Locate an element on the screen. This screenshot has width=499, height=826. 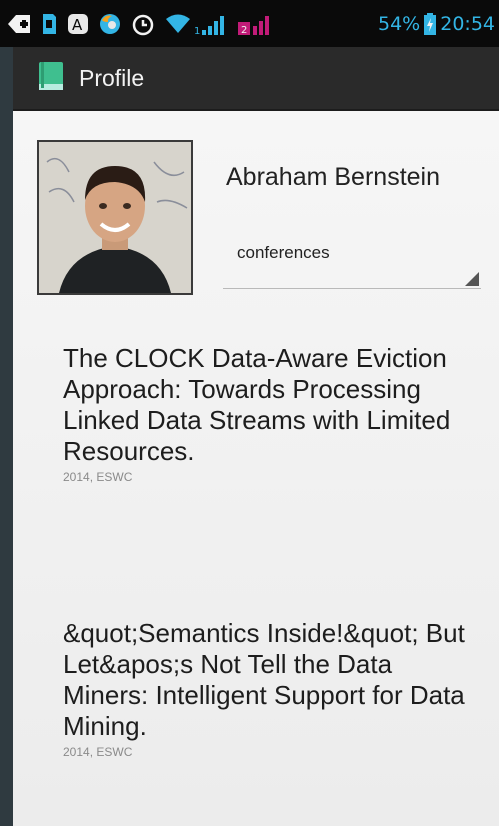
wifi-icon is located at coordinates (178, 24).